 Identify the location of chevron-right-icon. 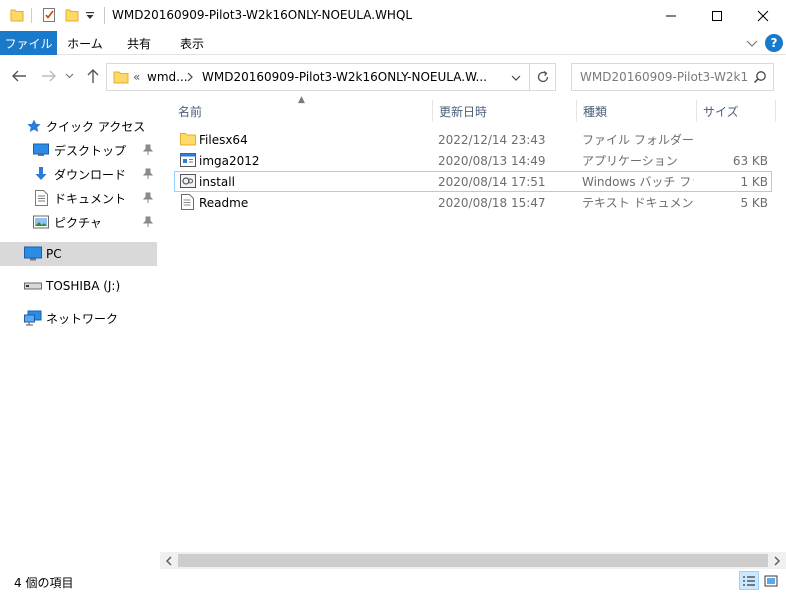
(777, 560).